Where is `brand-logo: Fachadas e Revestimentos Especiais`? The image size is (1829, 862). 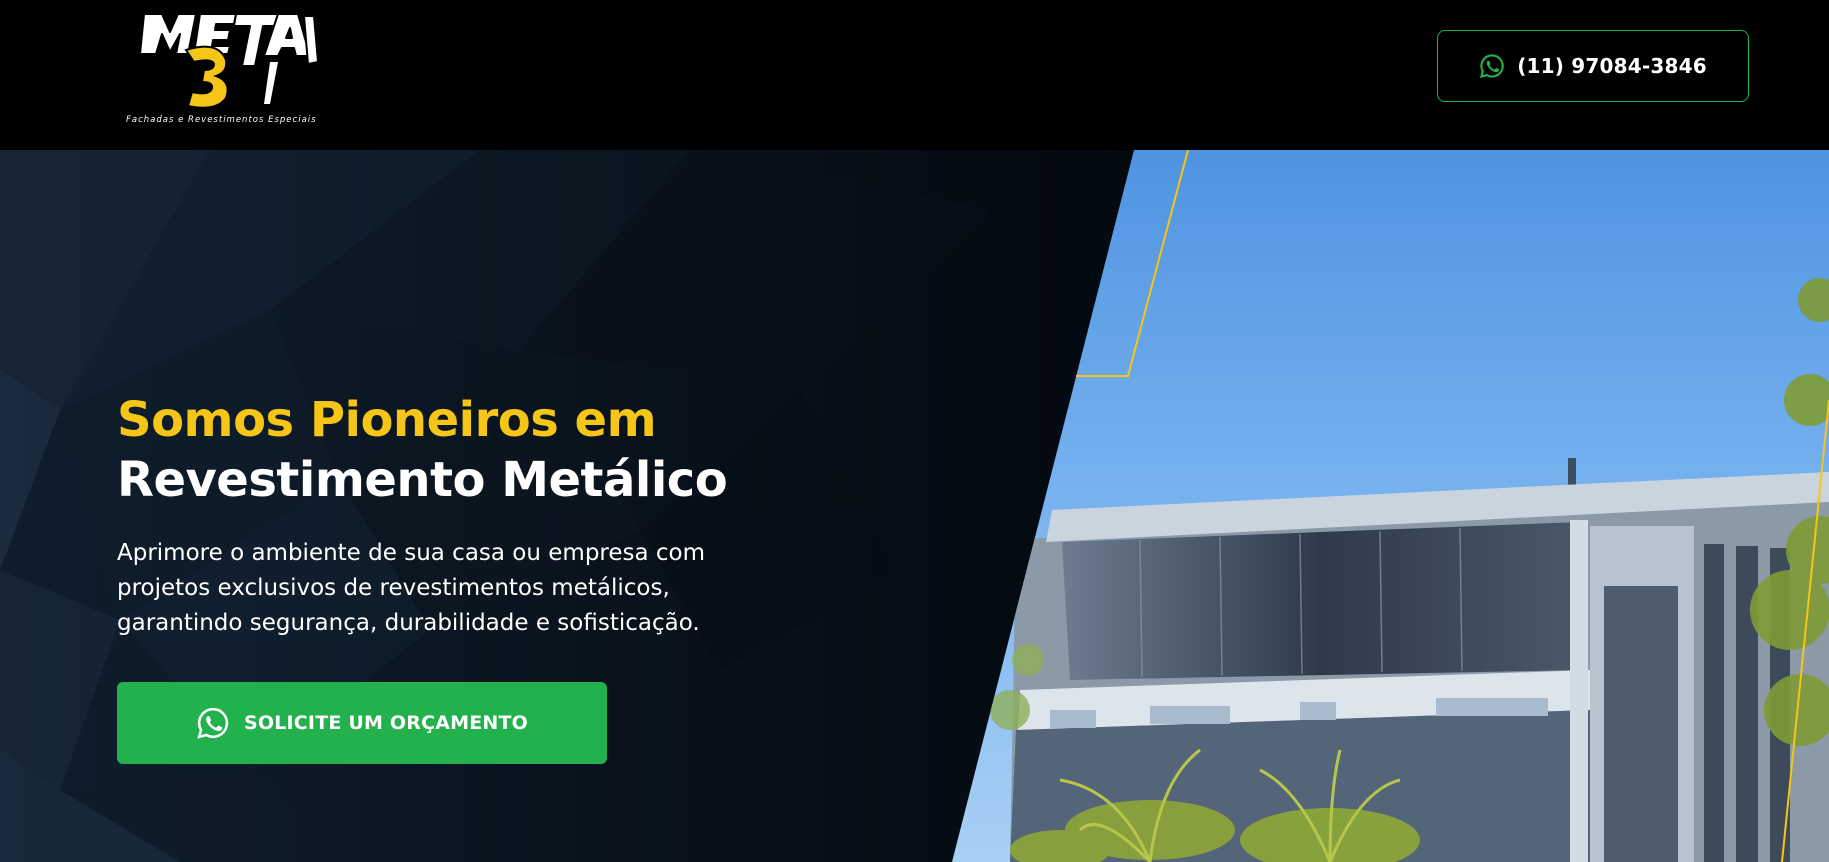 brand-logo: Fachadas e Revestimentos Especiais is located at coordinates (223, 65).